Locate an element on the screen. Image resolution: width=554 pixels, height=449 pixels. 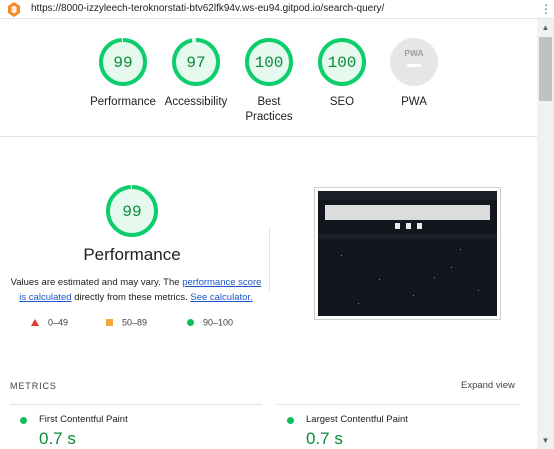
score-ring: 97 is located at coordinates (196, 62).